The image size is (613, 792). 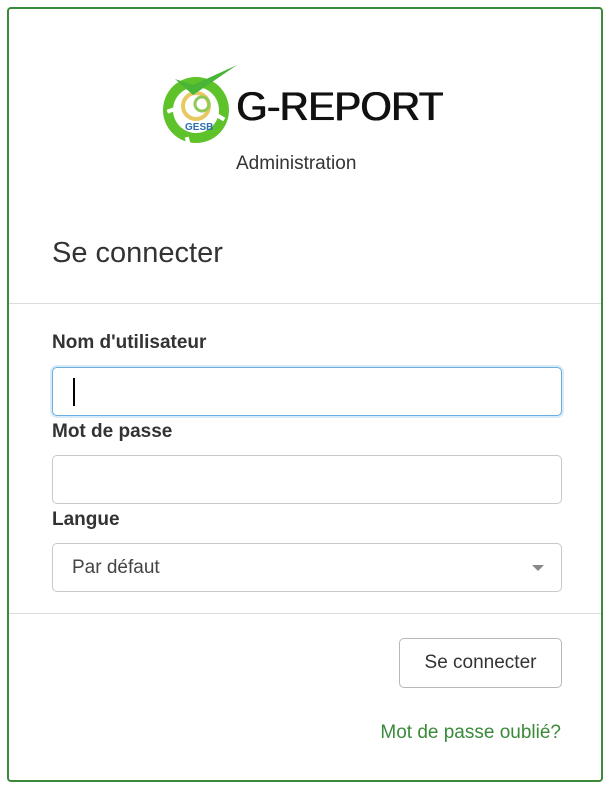 I want to click on password-input, so click(x=307, y=479).